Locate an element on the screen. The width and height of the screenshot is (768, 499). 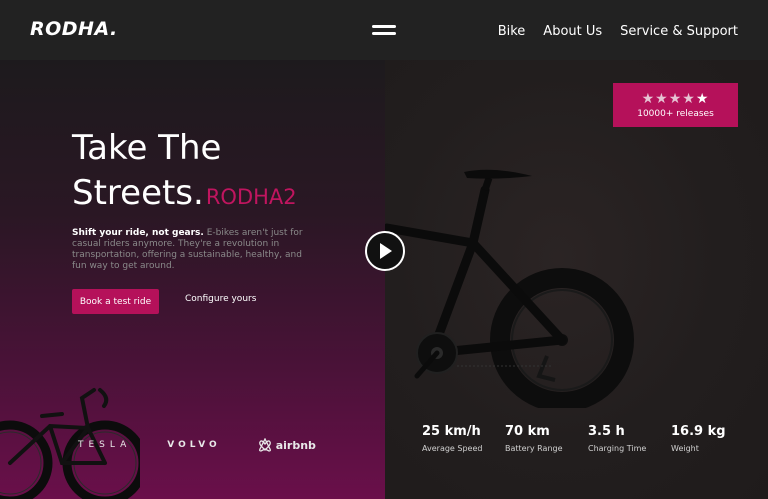
partner-brands: TESLA VOLVO airbnb is located at coordinates (197, 445).